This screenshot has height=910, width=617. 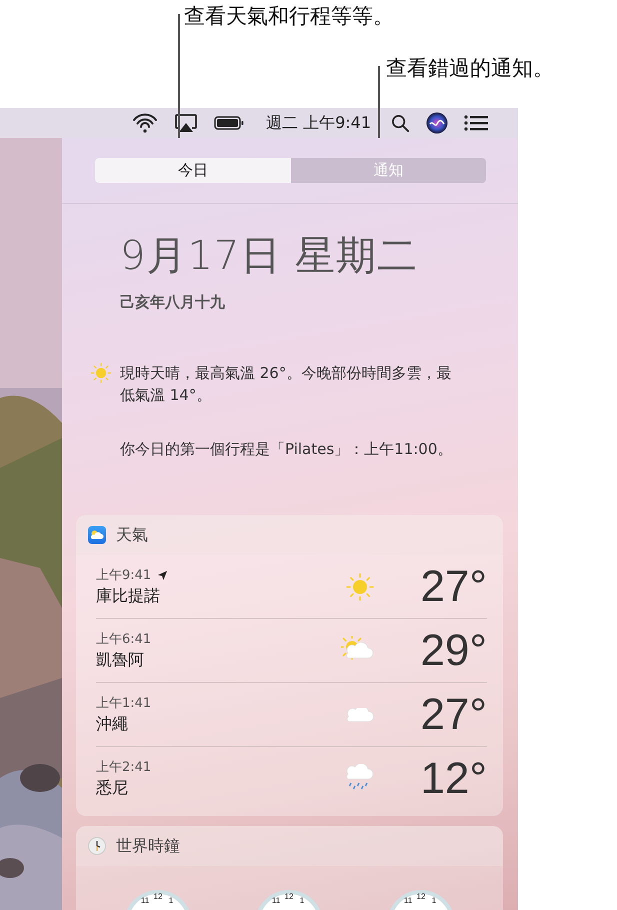 I want to click on weather-app-icon, so click(x=97, y=535).